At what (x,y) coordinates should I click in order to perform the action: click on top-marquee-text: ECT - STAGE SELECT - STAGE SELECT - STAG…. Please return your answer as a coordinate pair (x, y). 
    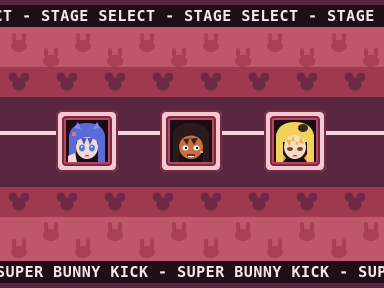
    Looking at the image, I should click on (192, 16).